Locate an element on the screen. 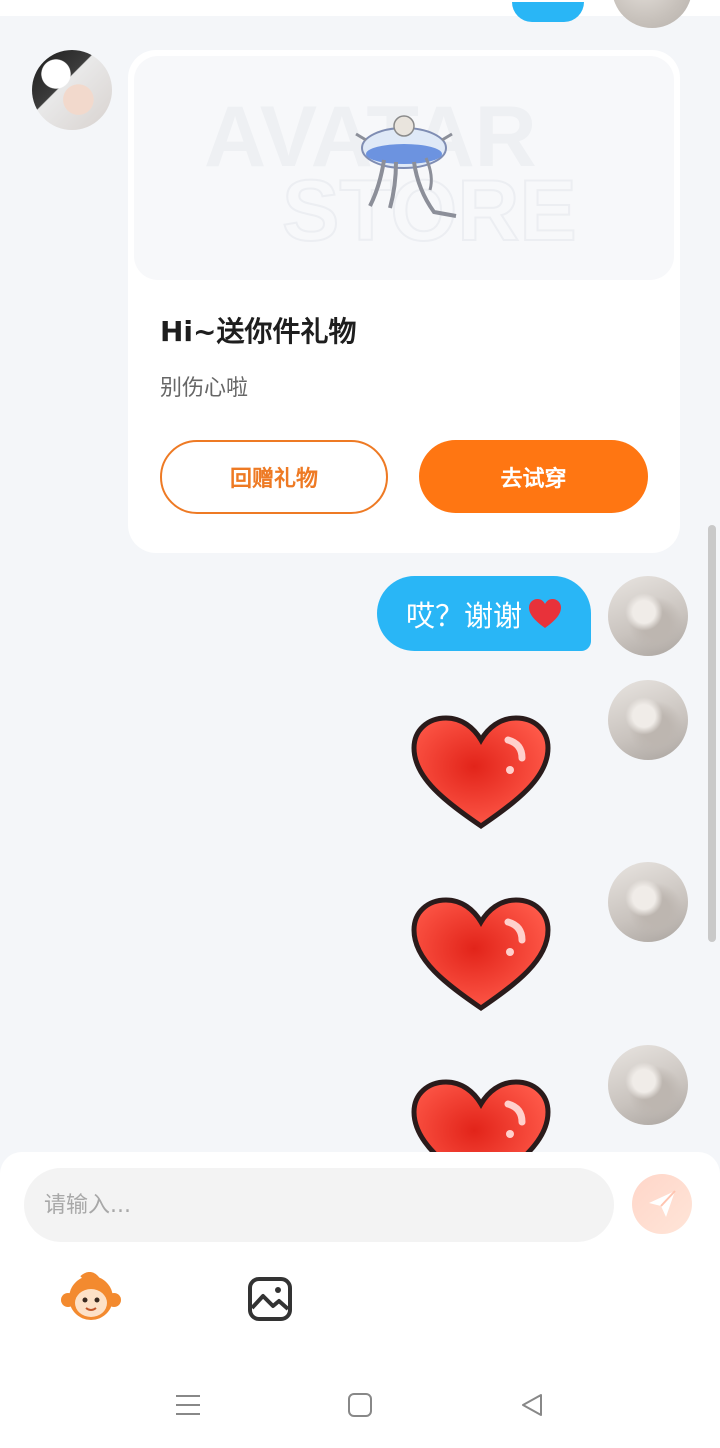 The width and height of the screenshot is (720, 1448). emoji-button is located at coordinates (91, 1297).